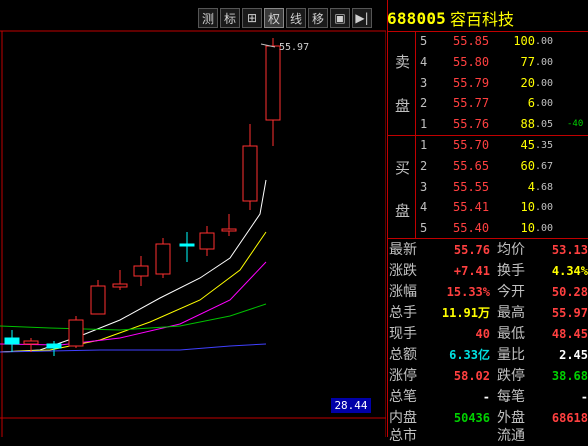  Describe the element at coordinates (584, 397) in the screenshot. I see `stat-value: -` at that location.